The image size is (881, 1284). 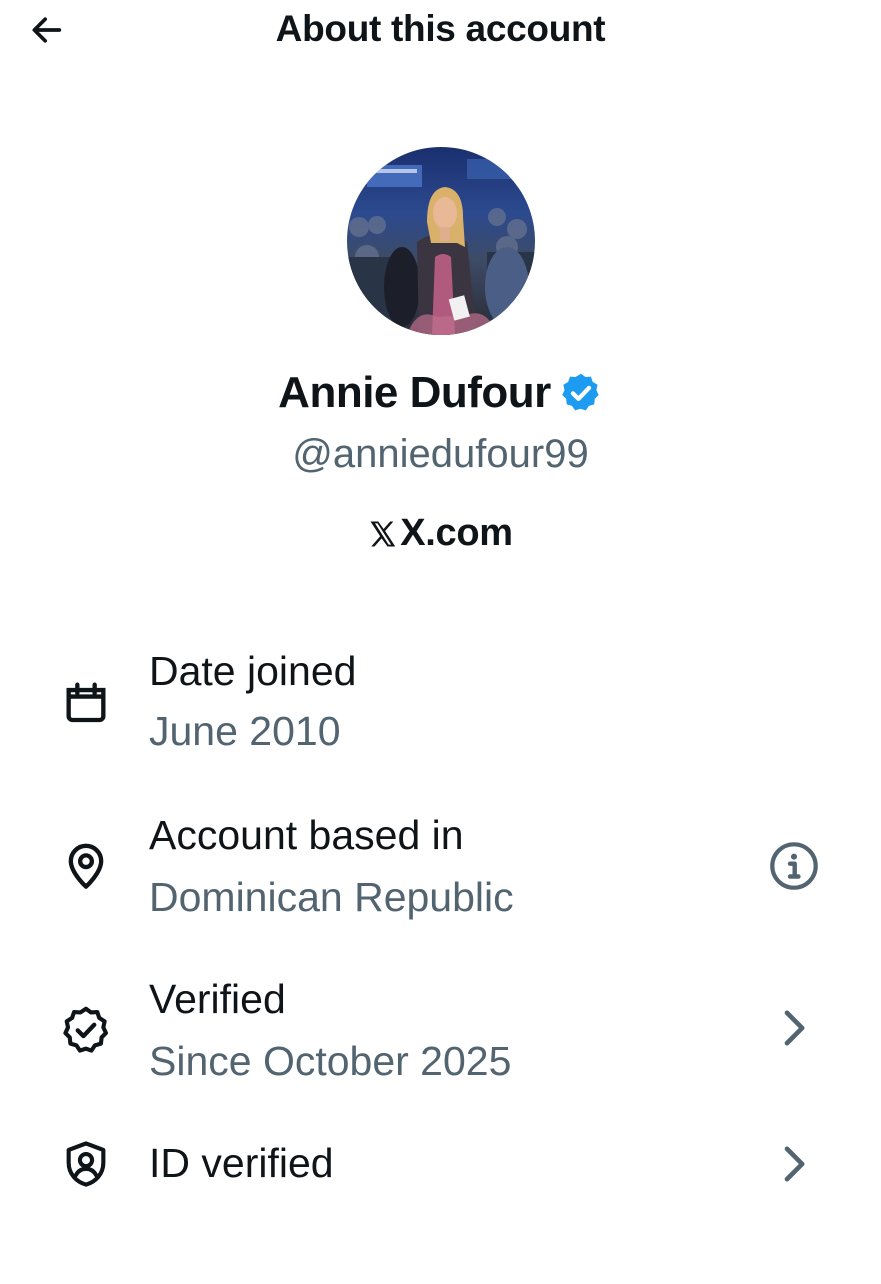 What do you see at coordinates (241, 1163) in the screenshot?
I see `id-verified-label: ID verified` at bounding box center [241, 1163].